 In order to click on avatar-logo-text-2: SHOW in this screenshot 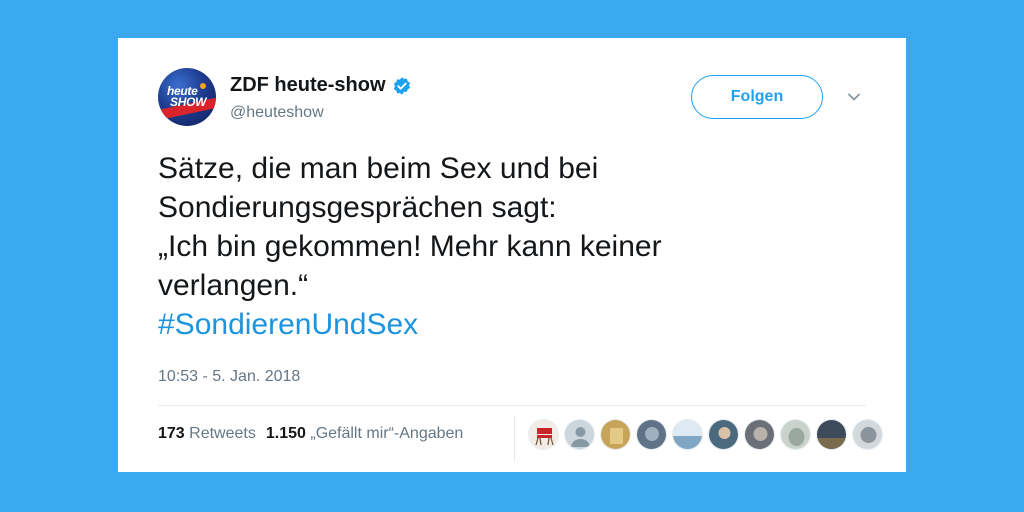, I will do `click(188, 102)`.